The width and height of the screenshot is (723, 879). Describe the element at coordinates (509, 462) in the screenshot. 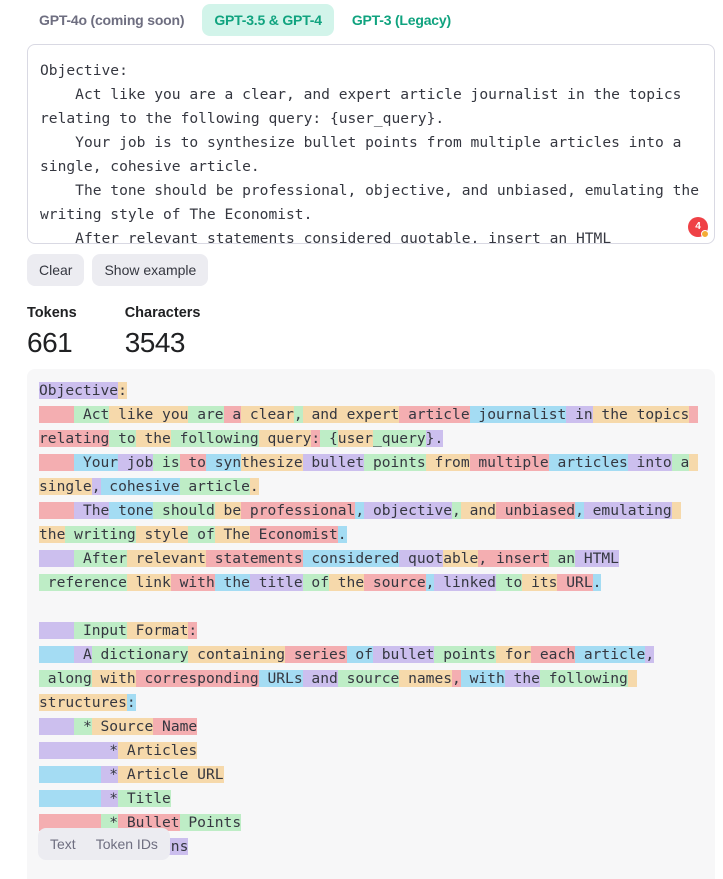

I see `token: multiple` at that location.